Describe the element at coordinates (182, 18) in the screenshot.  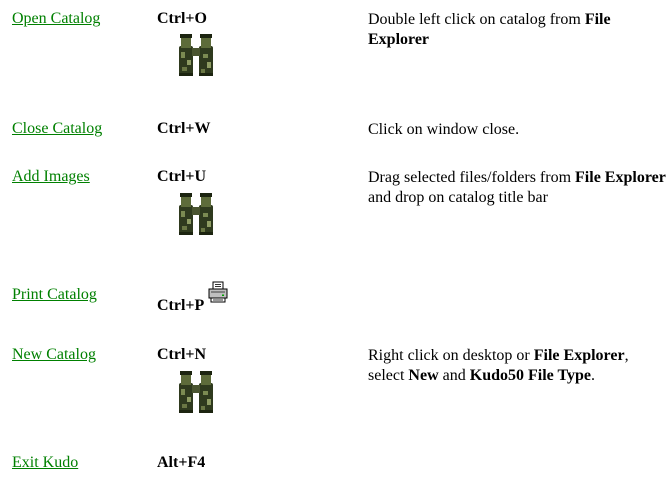
I see `shortcut-label: Ctrl+O` at that location.